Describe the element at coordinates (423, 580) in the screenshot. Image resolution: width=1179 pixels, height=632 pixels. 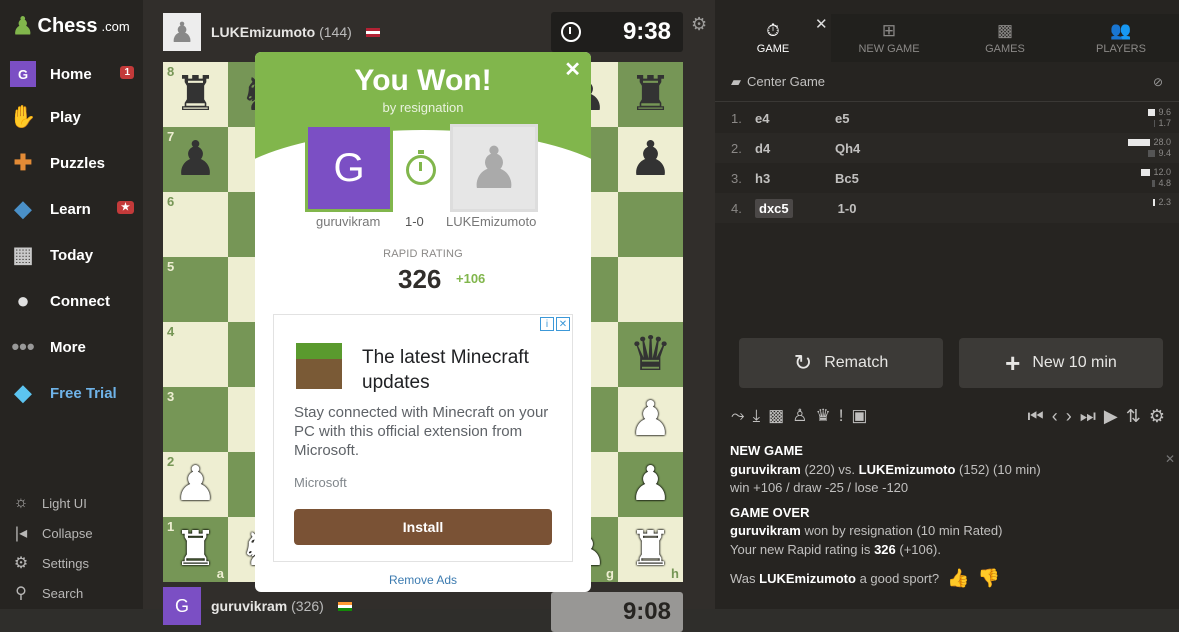
I see `remove-ads-link: Remove Ads` at that location.